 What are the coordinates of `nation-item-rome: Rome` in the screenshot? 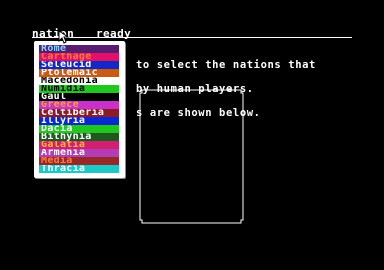 It's located at (79, 49).